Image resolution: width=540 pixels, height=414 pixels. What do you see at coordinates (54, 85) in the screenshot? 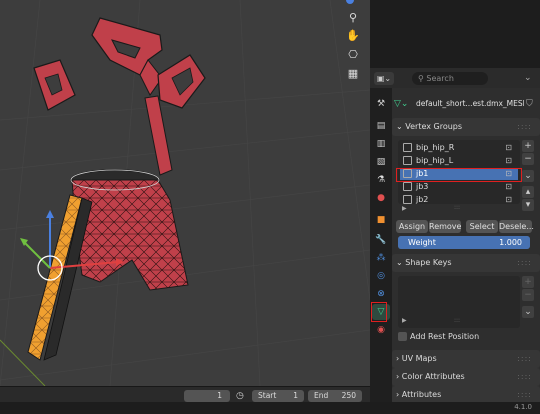
I see `mesh-ring-left` at bounding box center [54, 85].